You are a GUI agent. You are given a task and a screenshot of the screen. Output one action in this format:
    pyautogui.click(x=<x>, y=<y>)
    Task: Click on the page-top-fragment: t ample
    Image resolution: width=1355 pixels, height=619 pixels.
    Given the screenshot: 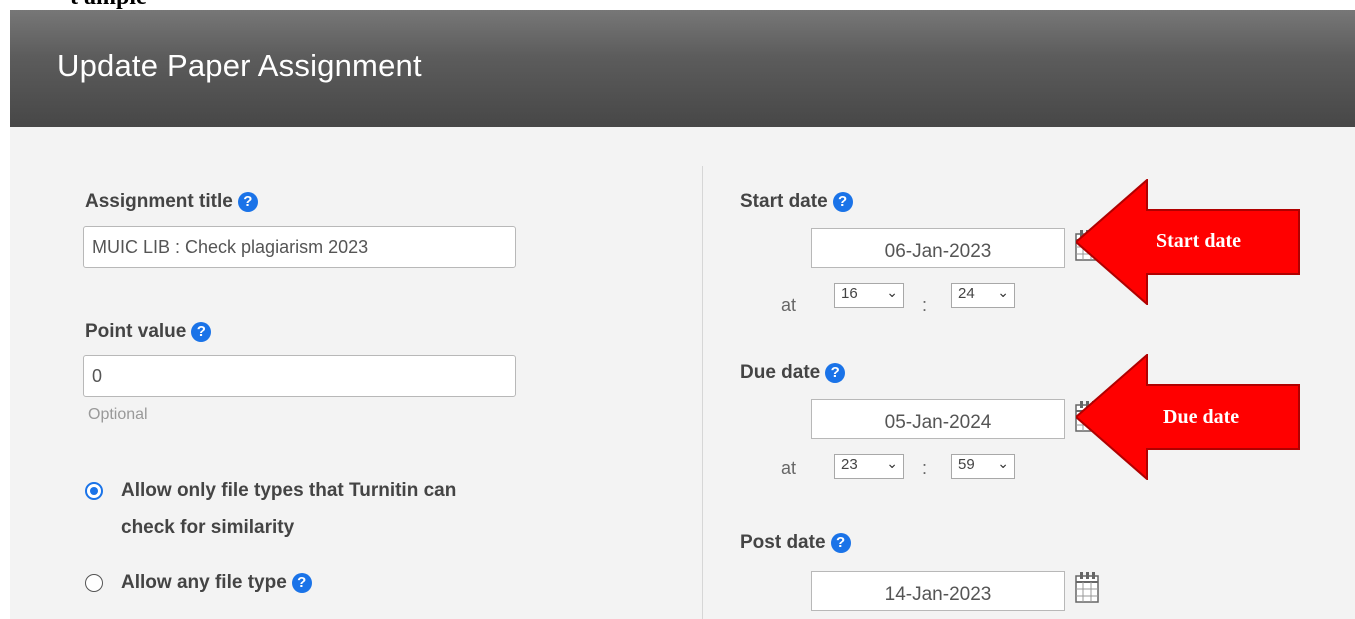 What is the action you would take?
    pyautogui.click(x=677, y=5)
    